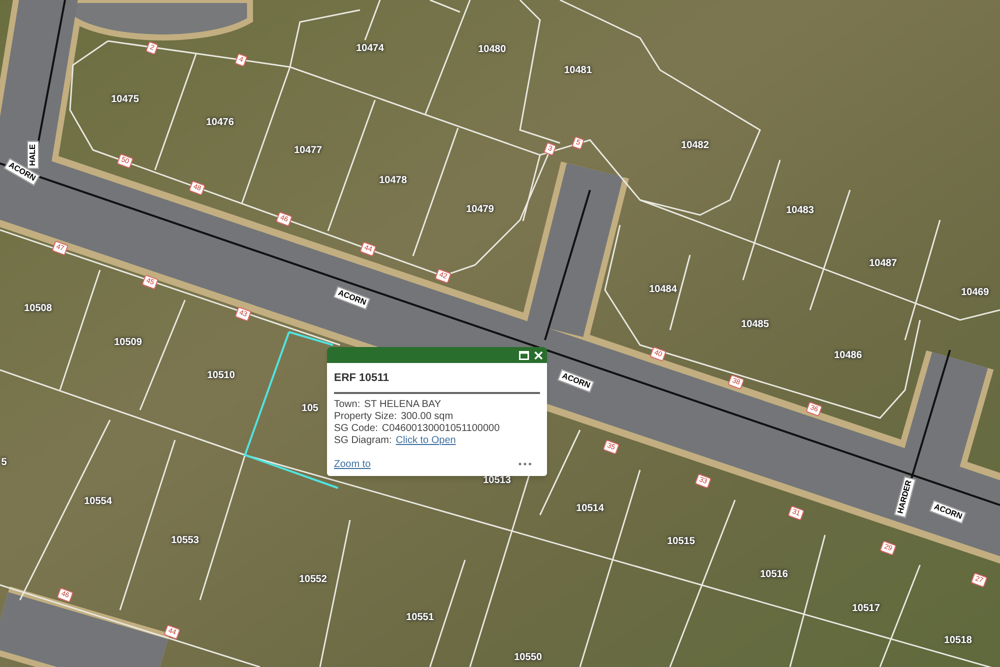 The width and height of the screenshot is (1000, 667). Describe the element at coordinates (313, 580) in the screenshot. I see `parcel-number: 10552` at that location.